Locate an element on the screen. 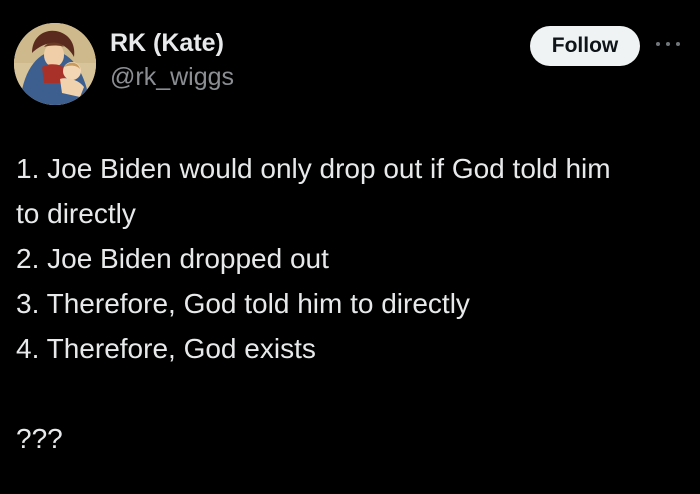  tweet-line: 3. Therefore, God told him to directly is located at coordinates (243, 303).